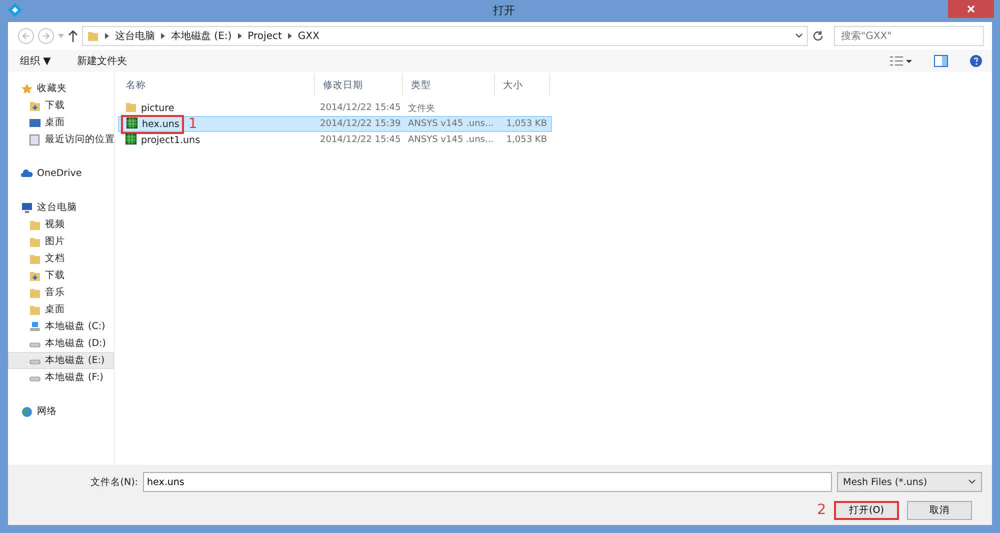 The image size is (1000, 533). I want to click on sidebar-item: 这台电脑, so click(61, 207).